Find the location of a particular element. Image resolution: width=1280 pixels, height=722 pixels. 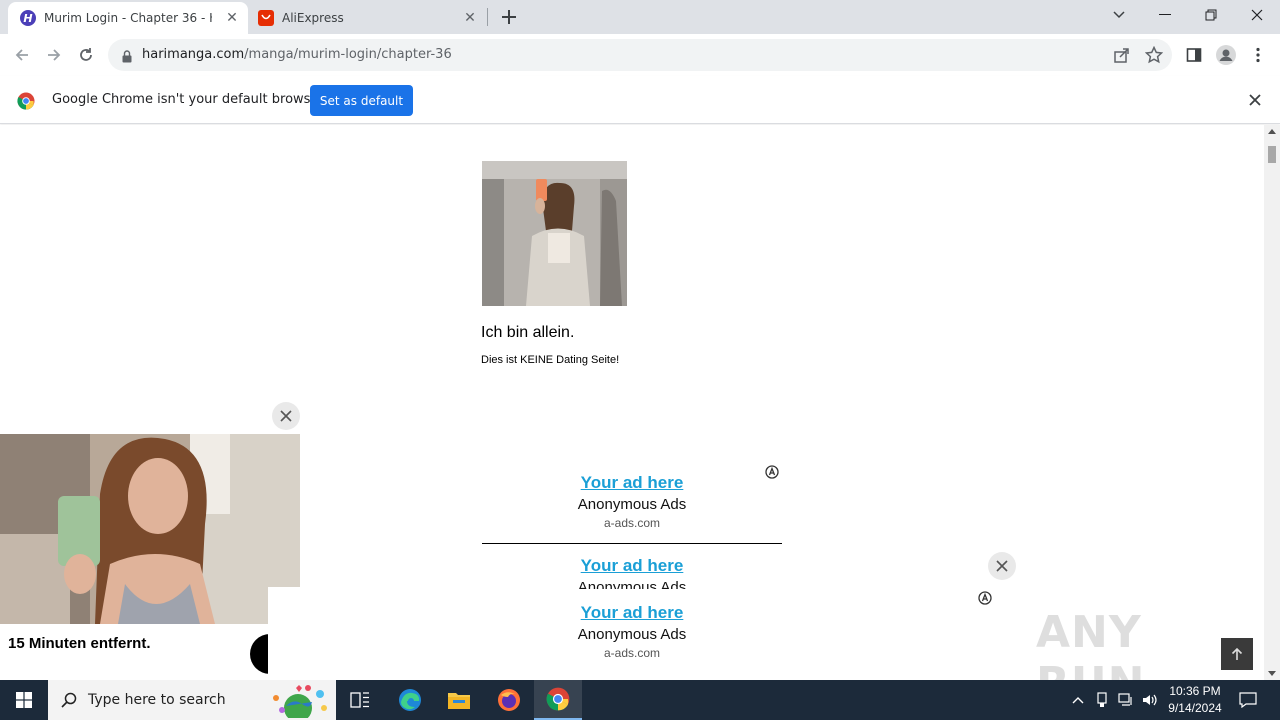

ad-headline: Ich bin allein. is located at coordinates (527, 333).